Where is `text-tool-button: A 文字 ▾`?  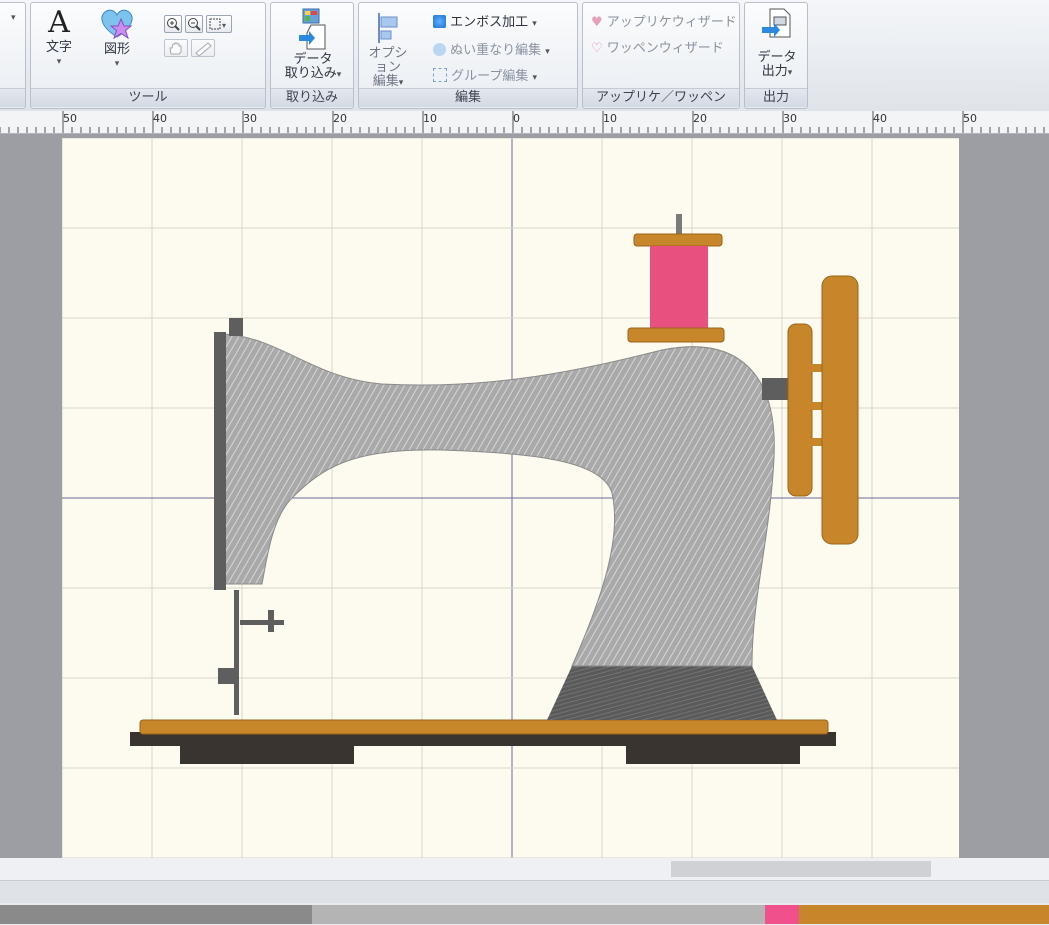
text-tool-button: A 文字 ▾ is located at coordinates (59, 38).